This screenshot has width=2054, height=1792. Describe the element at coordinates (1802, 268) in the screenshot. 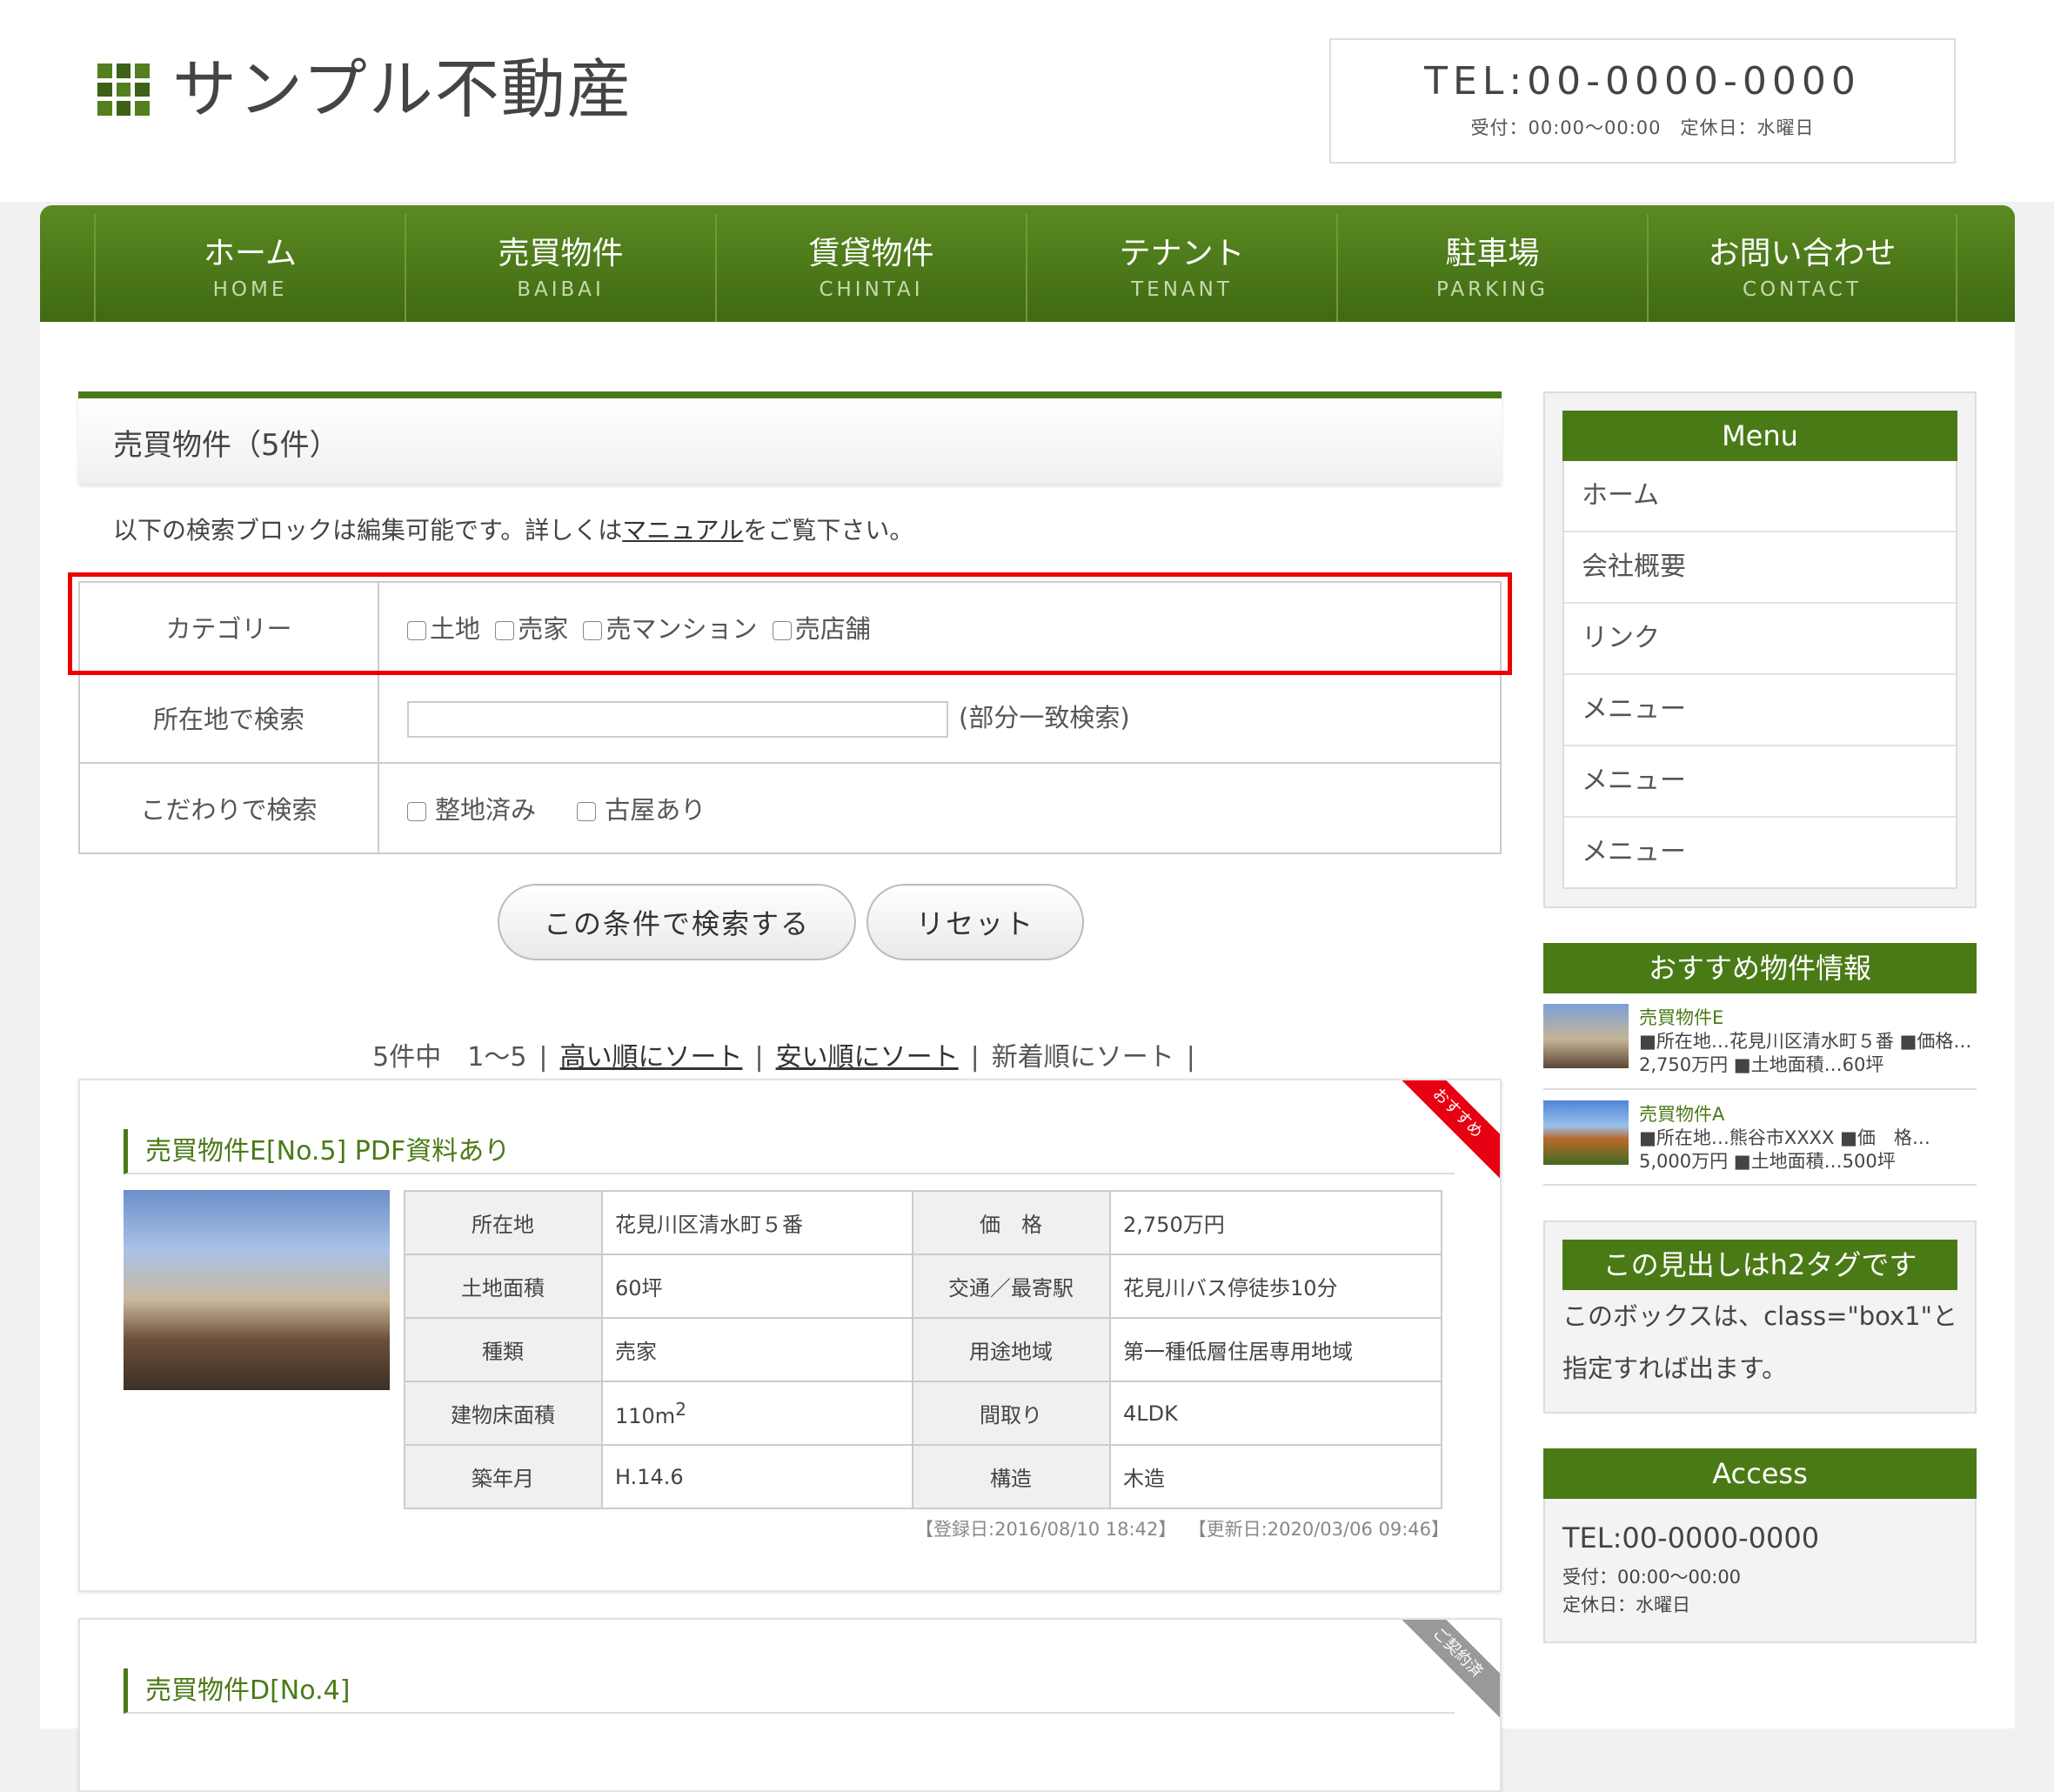

I see `nav-contact: お問い合わせ CONTACT` at that location.